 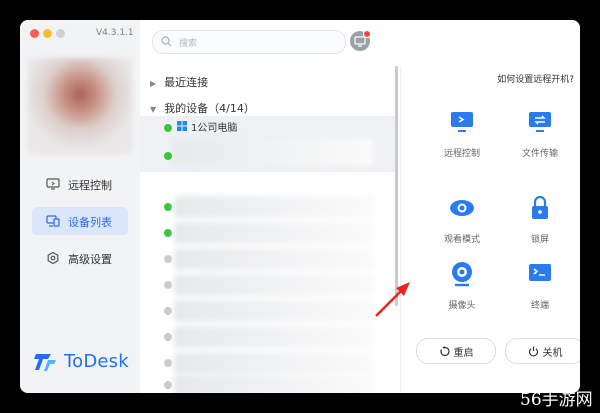 What do you see at coordinates (540, 272) in the screenshot?
I see `terminal-icon` at bounding box center [540, 272].